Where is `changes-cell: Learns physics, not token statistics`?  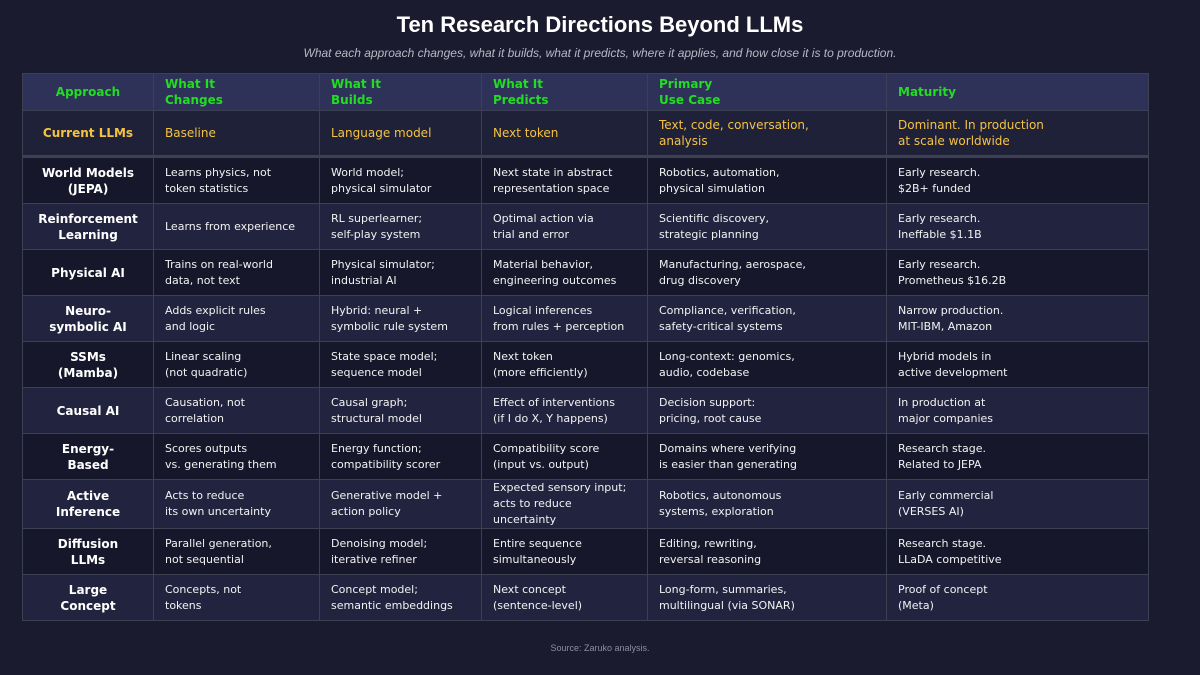 changes-cell: Learns physics, not token statistics is located at coordinates (236, 180).